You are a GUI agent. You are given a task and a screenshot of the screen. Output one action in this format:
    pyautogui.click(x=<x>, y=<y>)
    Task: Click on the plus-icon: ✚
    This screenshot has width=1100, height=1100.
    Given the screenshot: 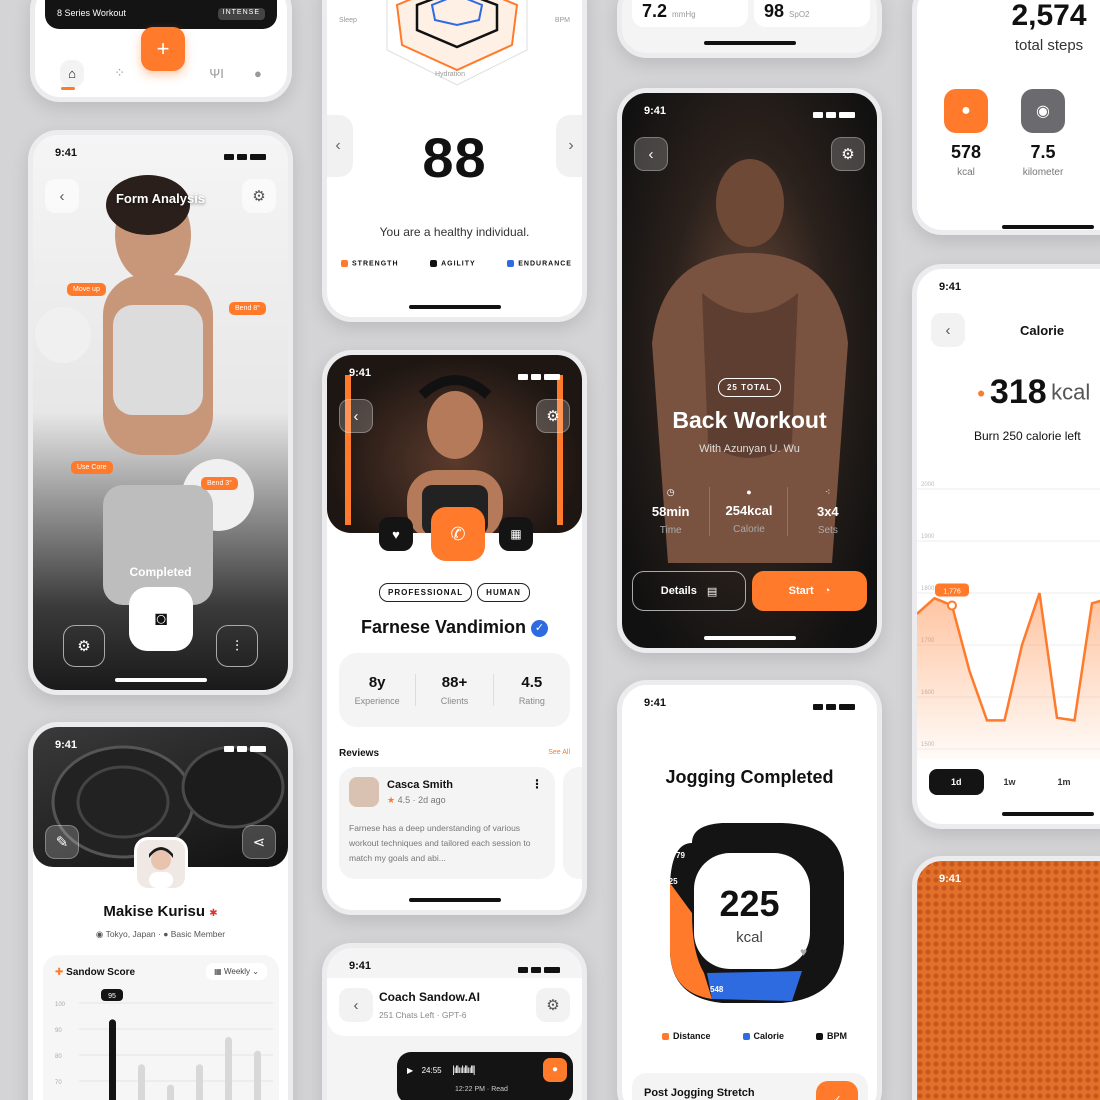 What is the action you would take?
    pyautogui.click(x=59, y=972)
    